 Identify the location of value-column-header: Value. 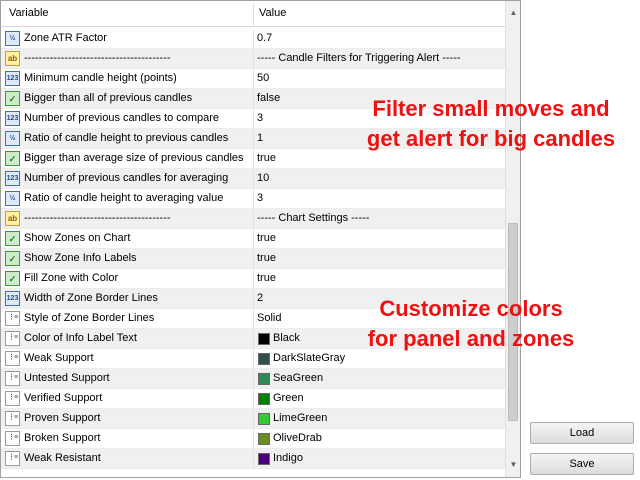
(272, 13).